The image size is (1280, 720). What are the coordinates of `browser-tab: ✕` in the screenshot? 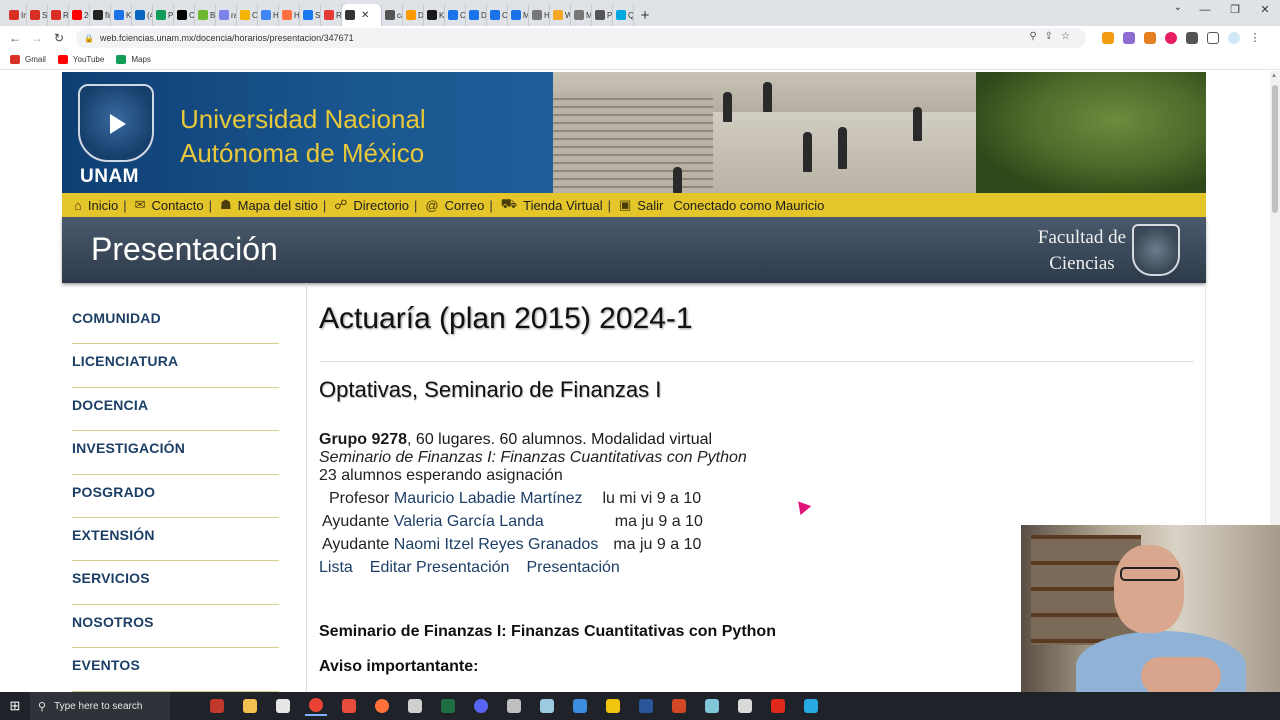 It's located at (362, 15).